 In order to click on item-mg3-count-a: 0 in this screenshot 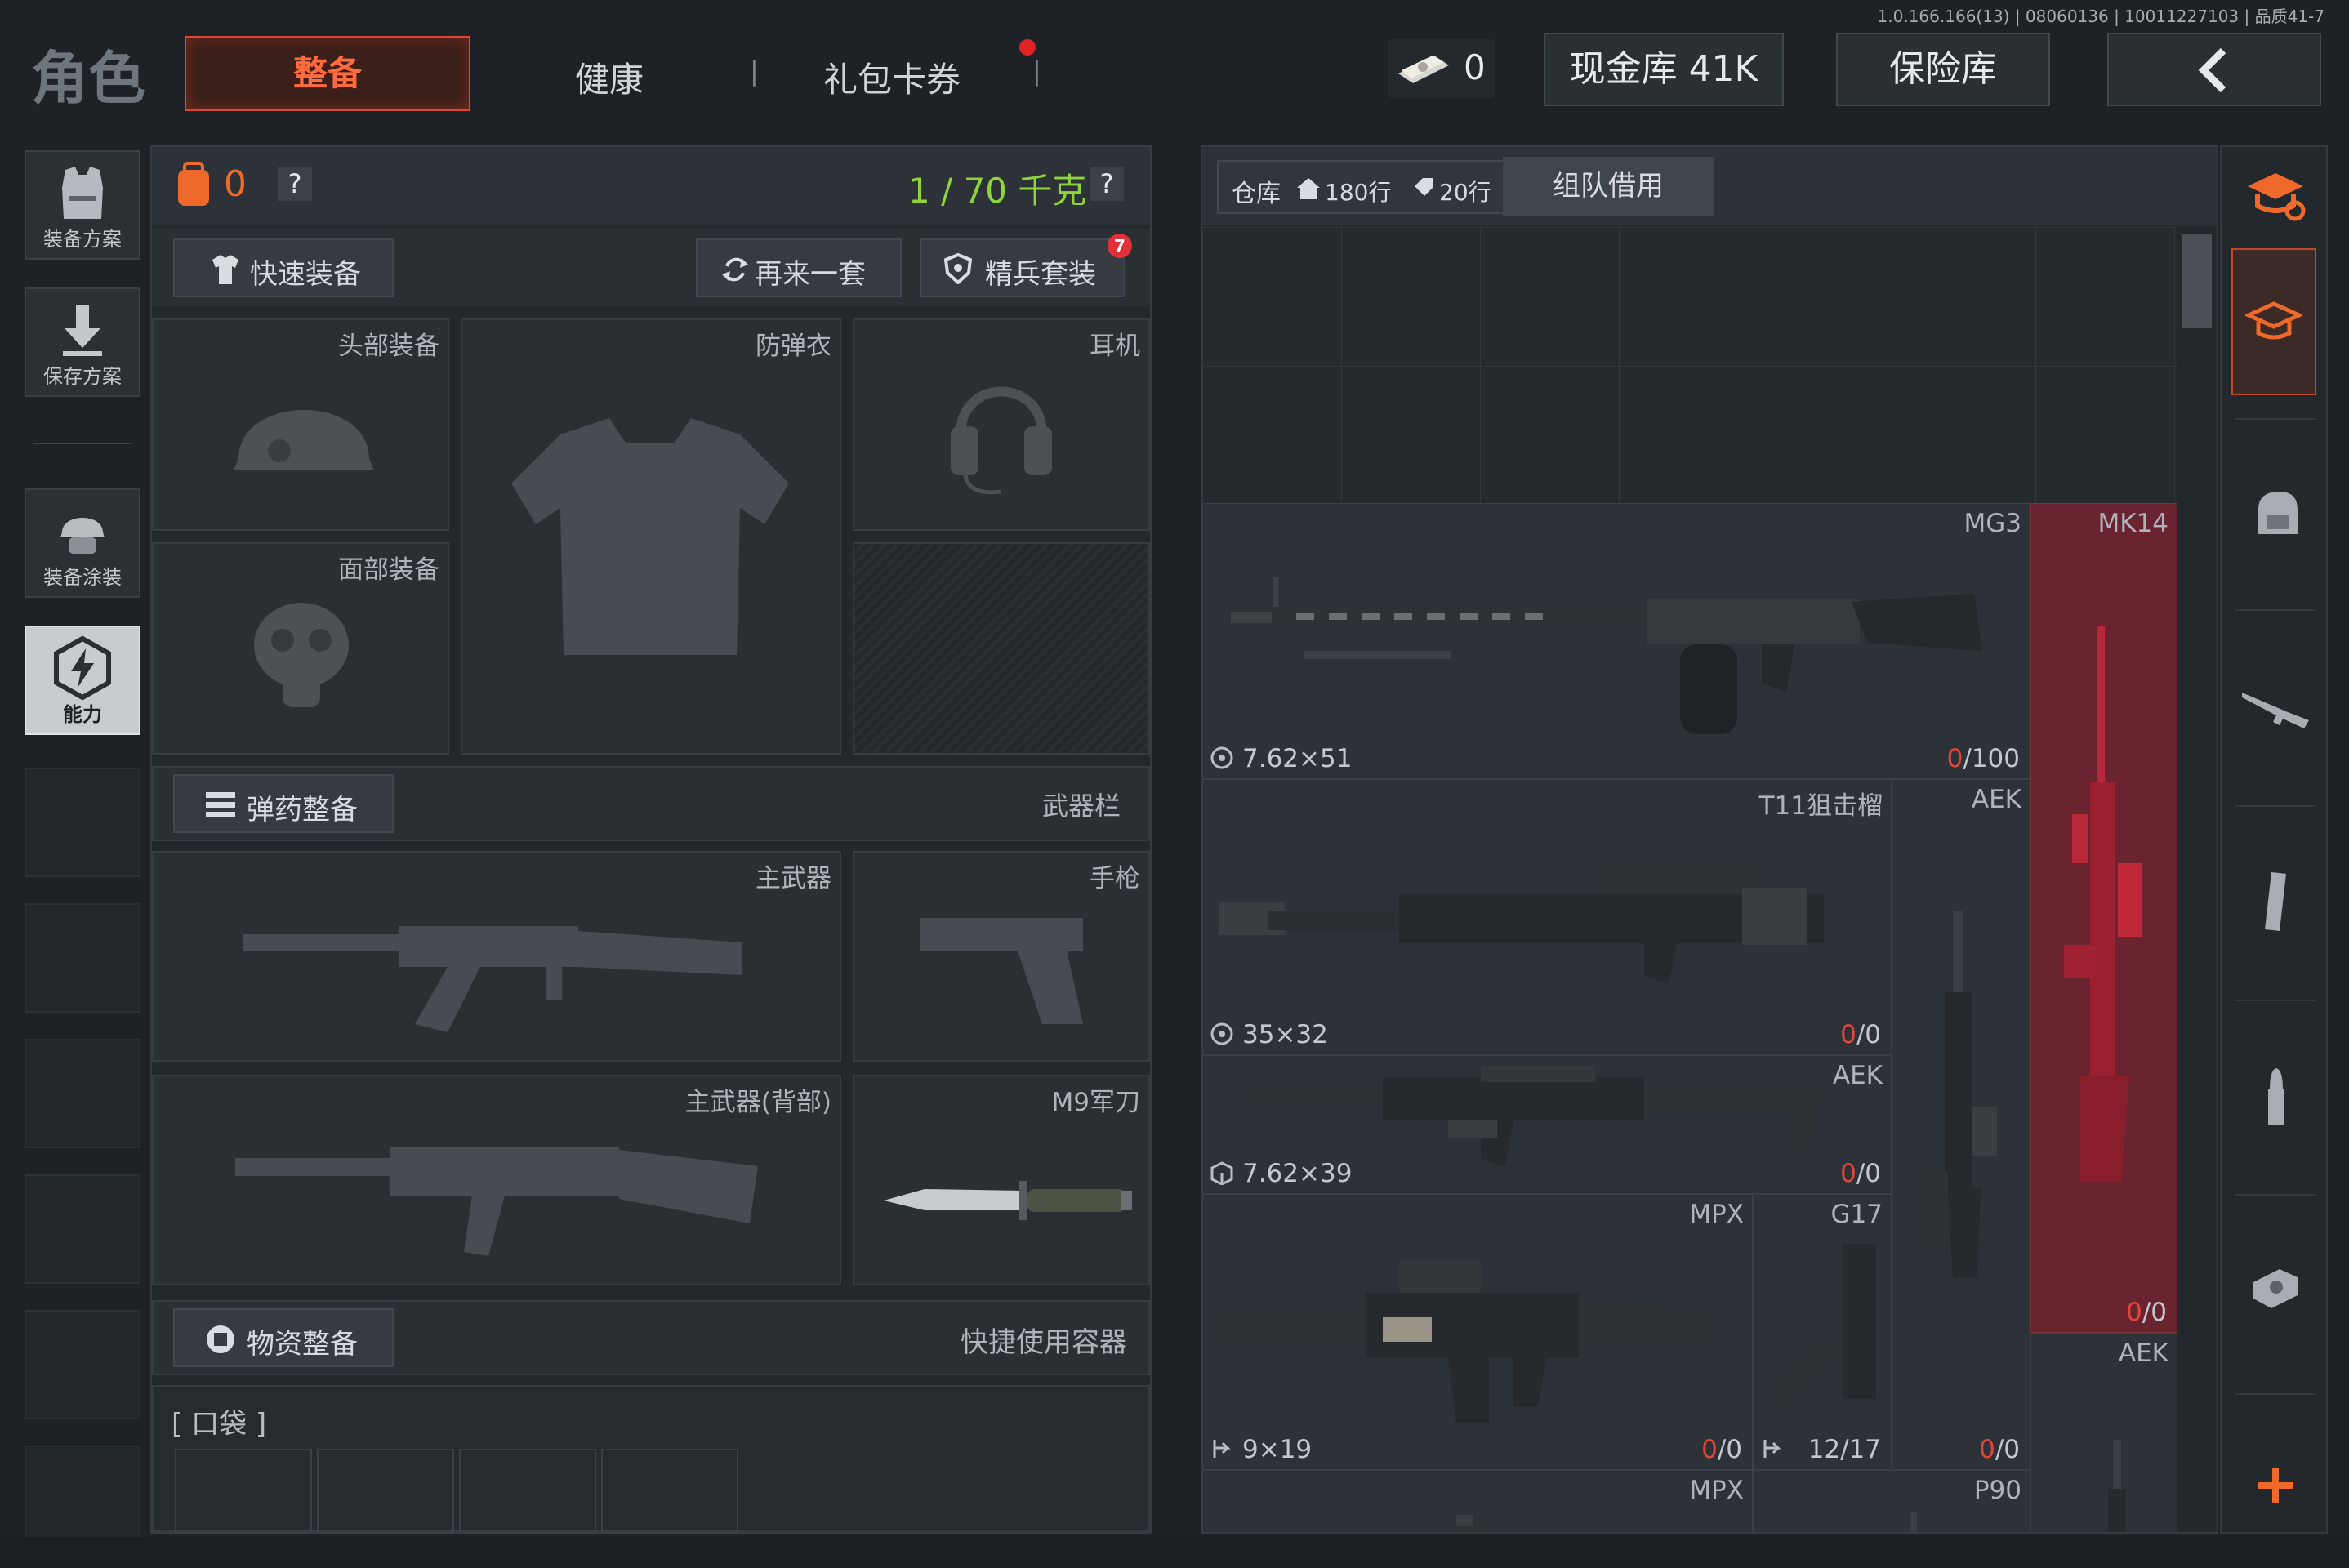, I will do `click(1954, 758)`.